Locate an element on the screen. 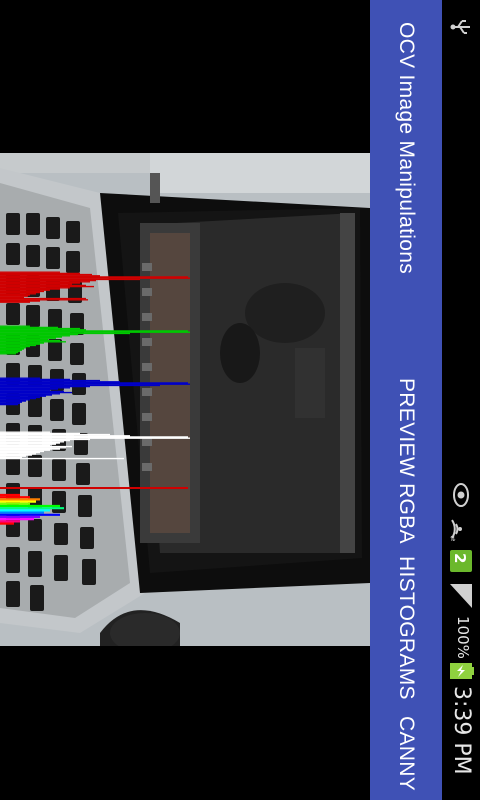 The image size is (480, 800). app-title: OCV Image Manipulations is located at coordinates (406, 148).